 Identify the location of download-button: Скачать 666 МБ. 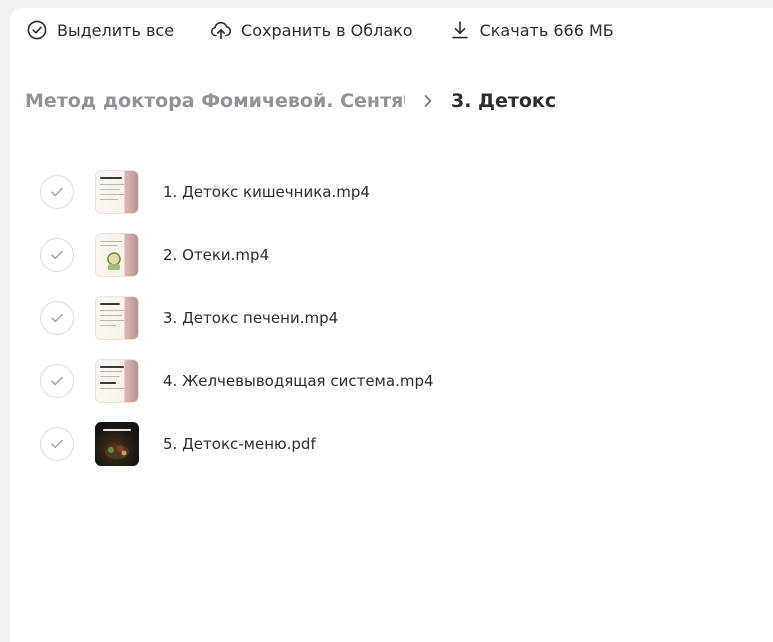
(531, 30).